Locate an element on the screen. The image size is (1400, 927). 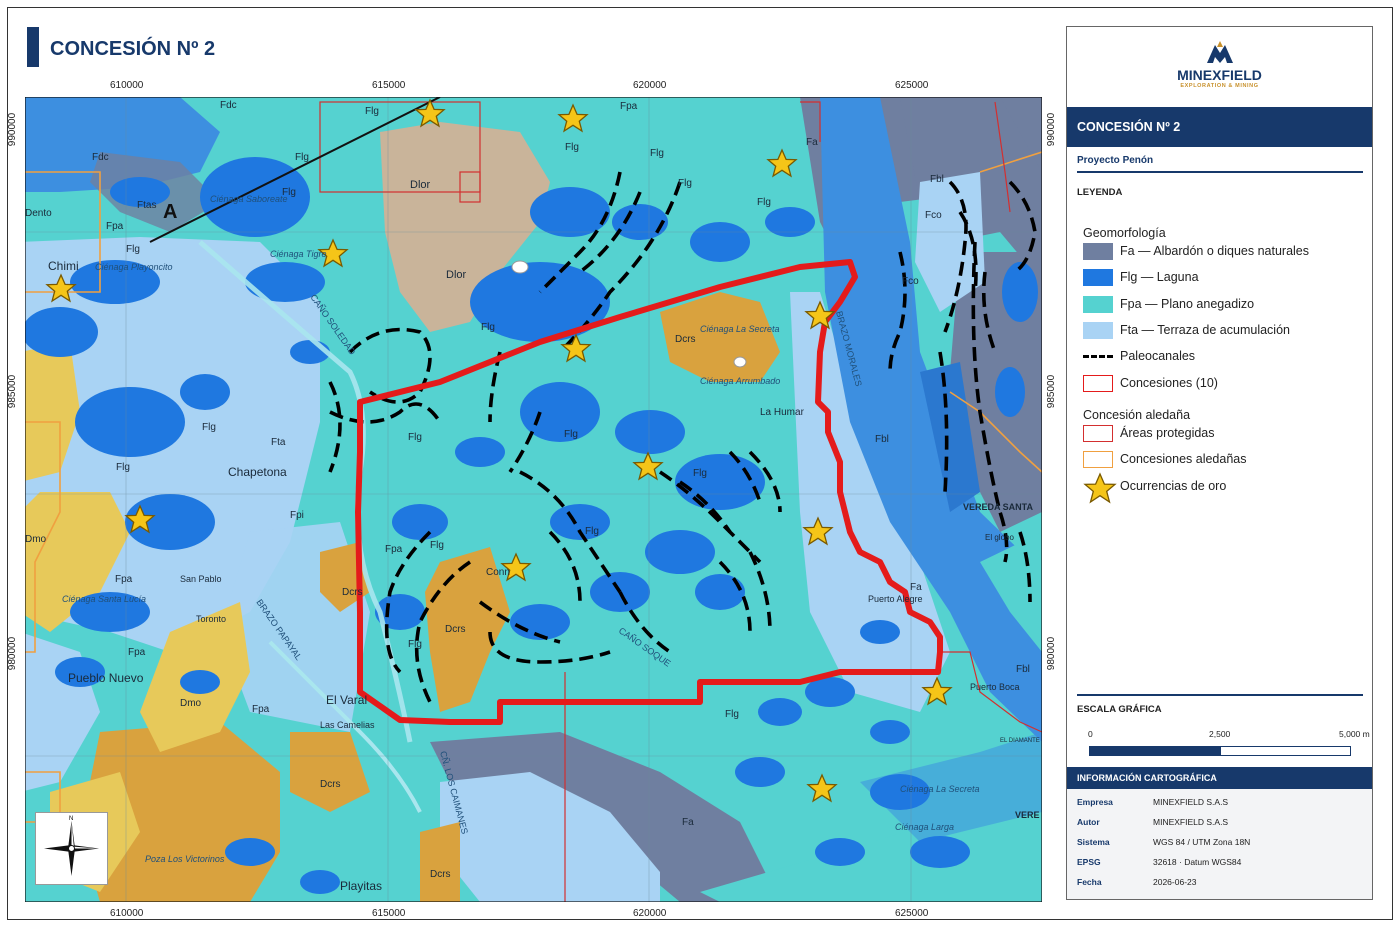
map-label: Ciénaga Playoncito is located at coordinates (134, 267).